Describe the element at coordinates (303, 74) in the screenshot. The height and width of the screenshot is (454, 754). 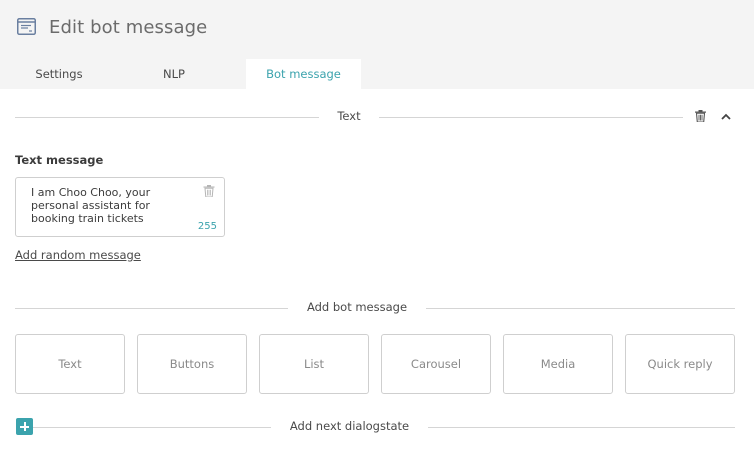
I see `tab-bot-message: Bot message` at that location.